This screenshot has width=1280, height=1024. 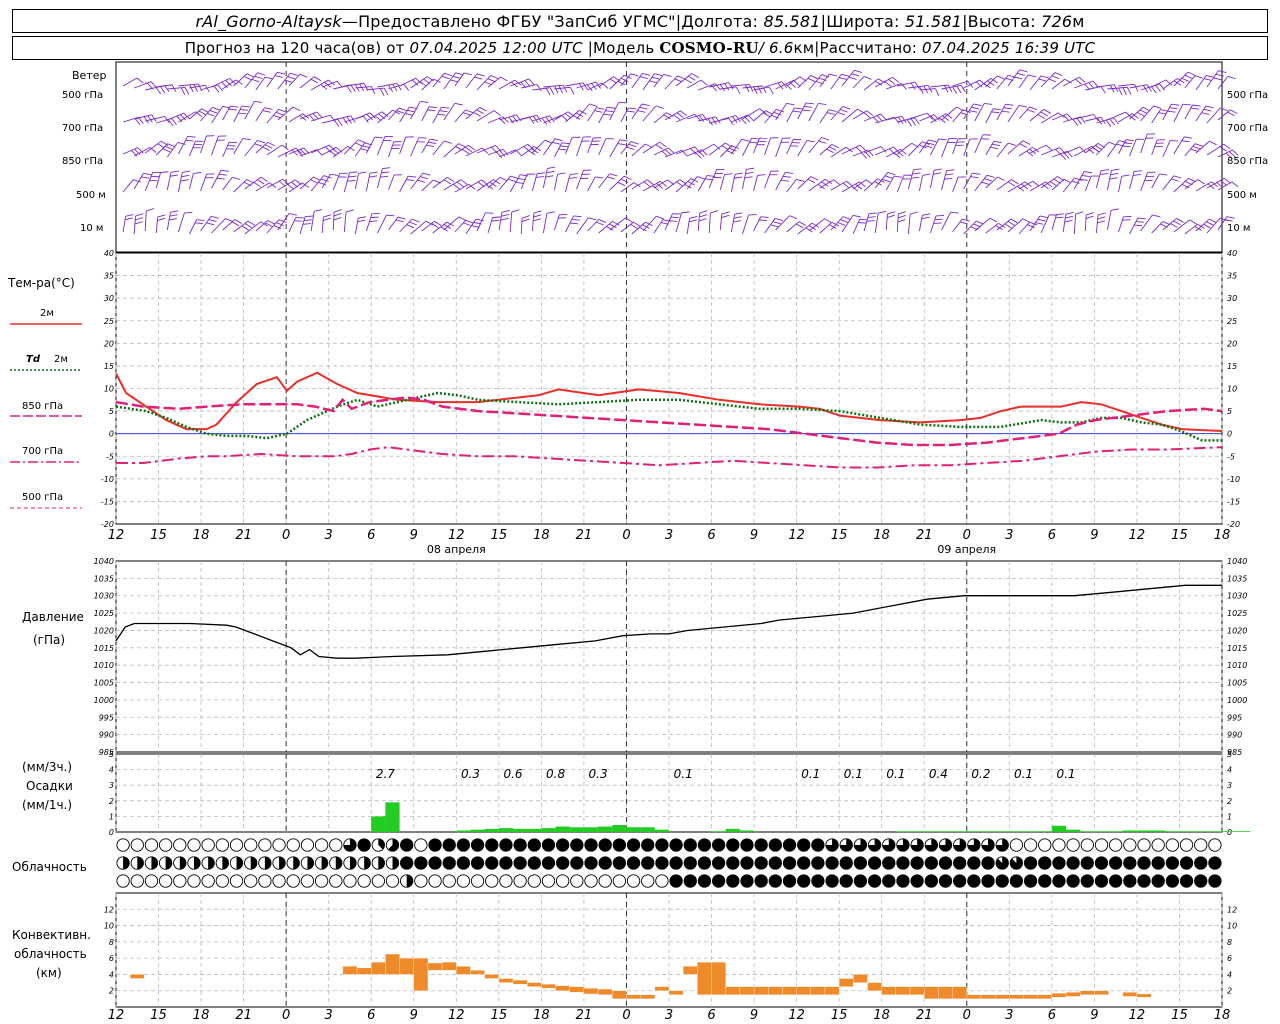 What do you see at coordinates (111, 974) in the screenshot?
I see `y-tick-label: 4` at bounding box center [111, 974].